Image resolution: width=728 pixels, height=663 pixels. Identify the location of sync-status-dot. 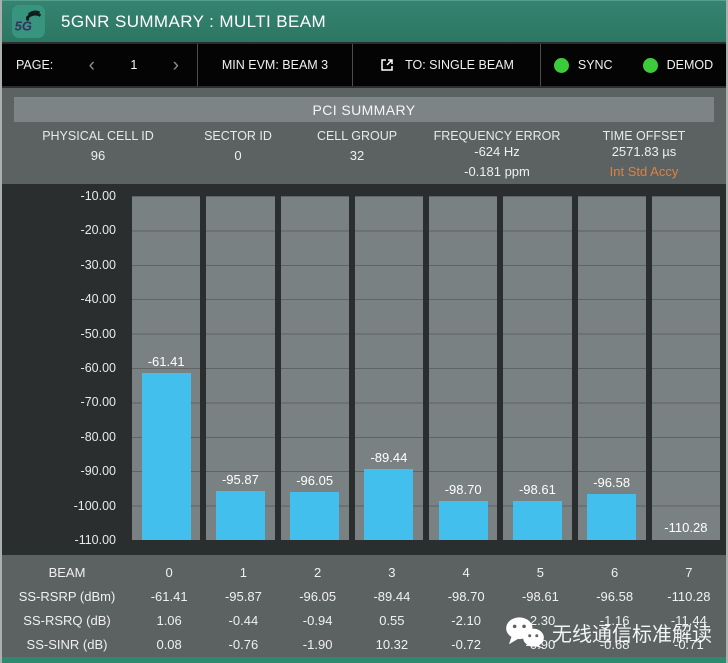
(561, 65).